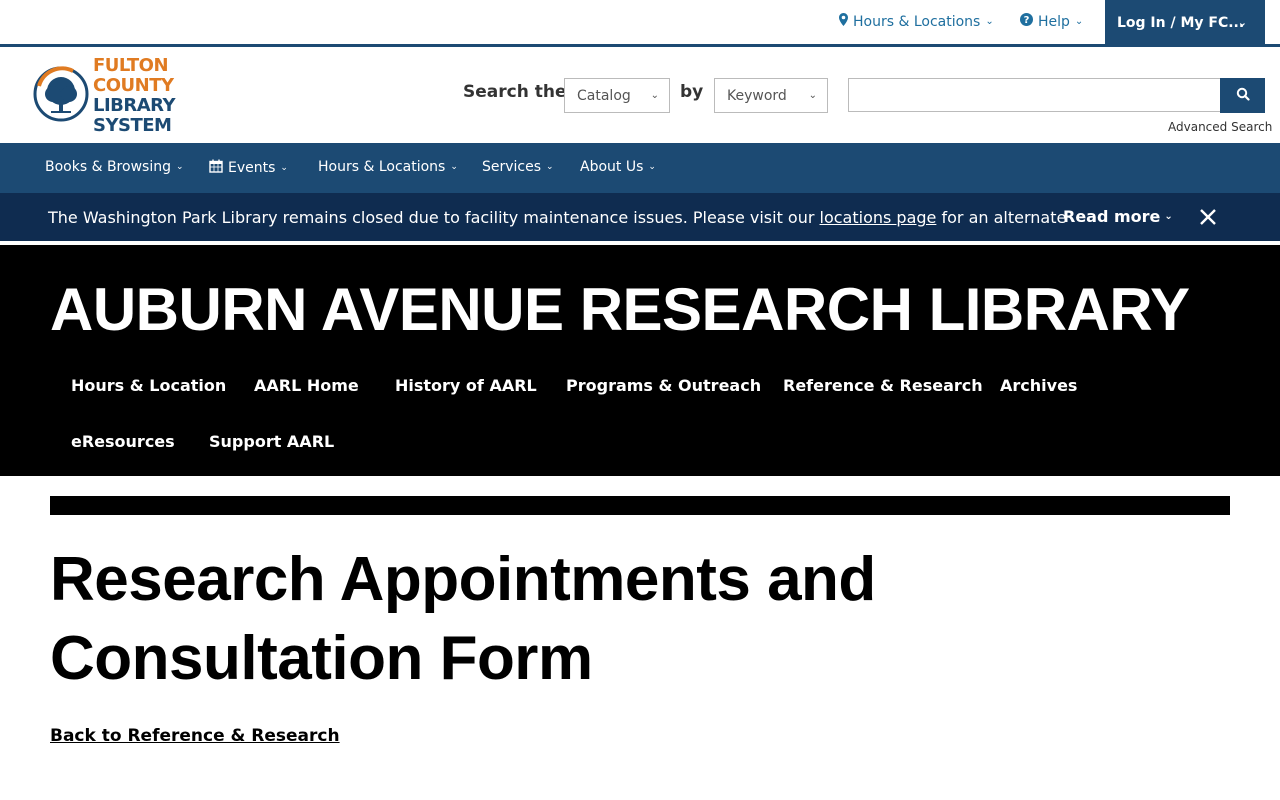 Image resolution: width=1280 pixels, height=800 pixels. I want to click on search-type-value: Keyword, so click(757, 95).